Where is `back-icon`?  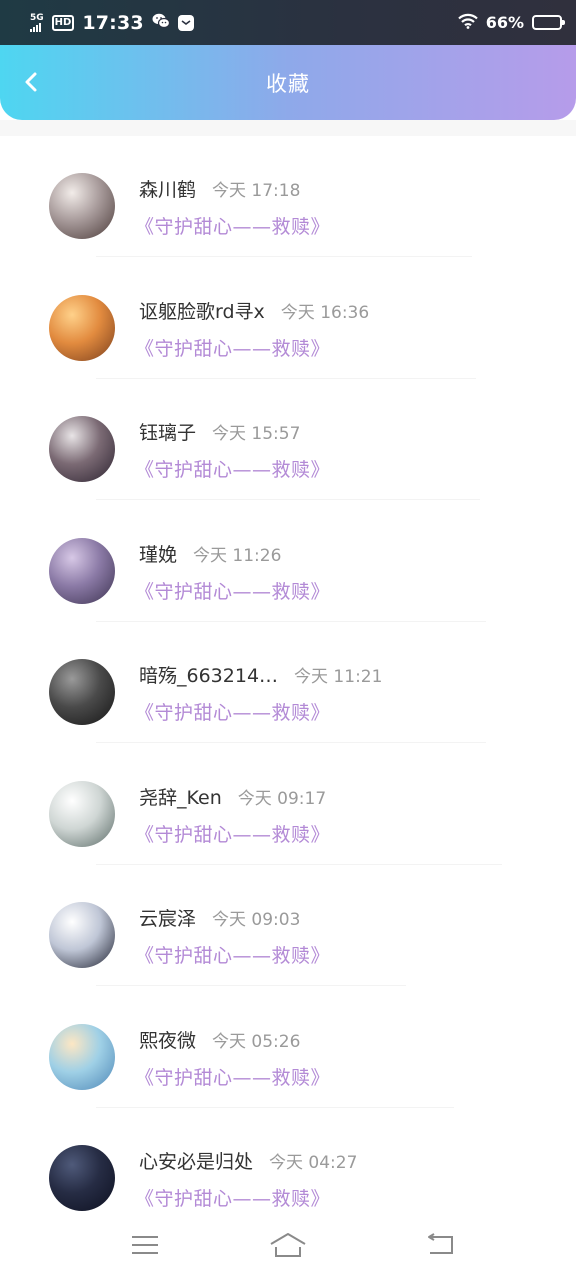
back-icon is located at coordinates (440, 1243).